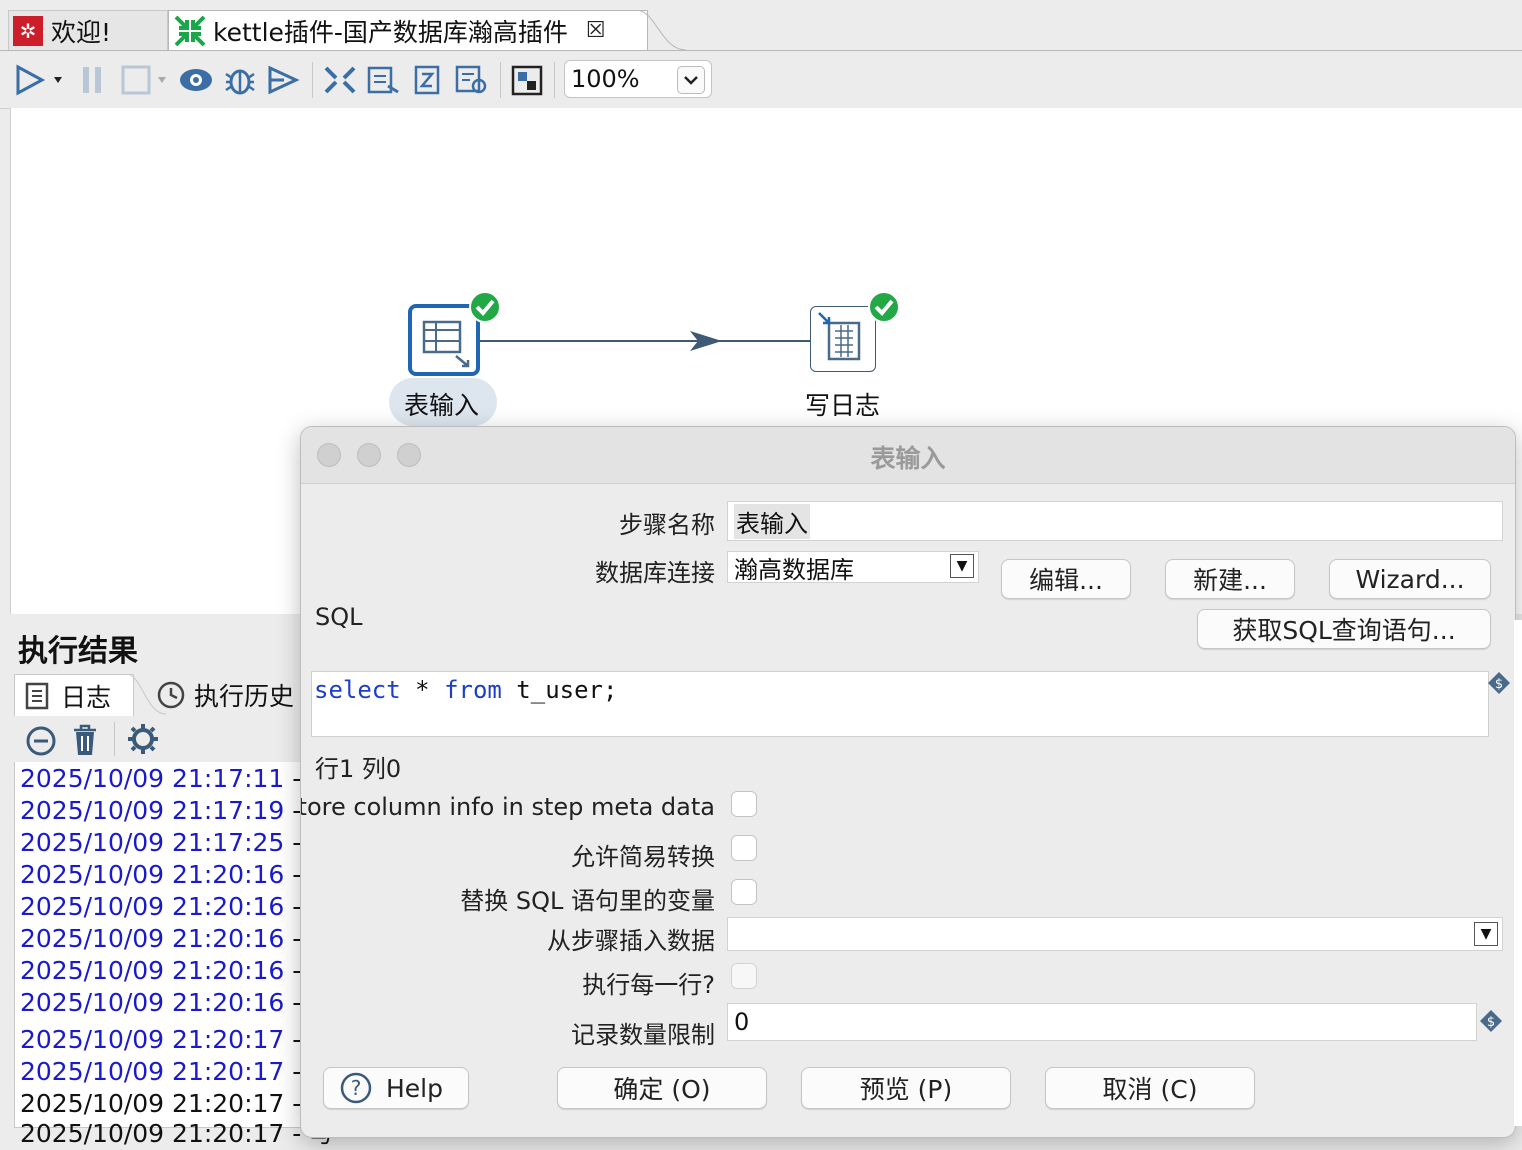 The height and width of the screenshot is (1150, 1522). Describe the element at coordinates (744, 804) in the screenshot. I see `store-column-info-checkbox` at that location.